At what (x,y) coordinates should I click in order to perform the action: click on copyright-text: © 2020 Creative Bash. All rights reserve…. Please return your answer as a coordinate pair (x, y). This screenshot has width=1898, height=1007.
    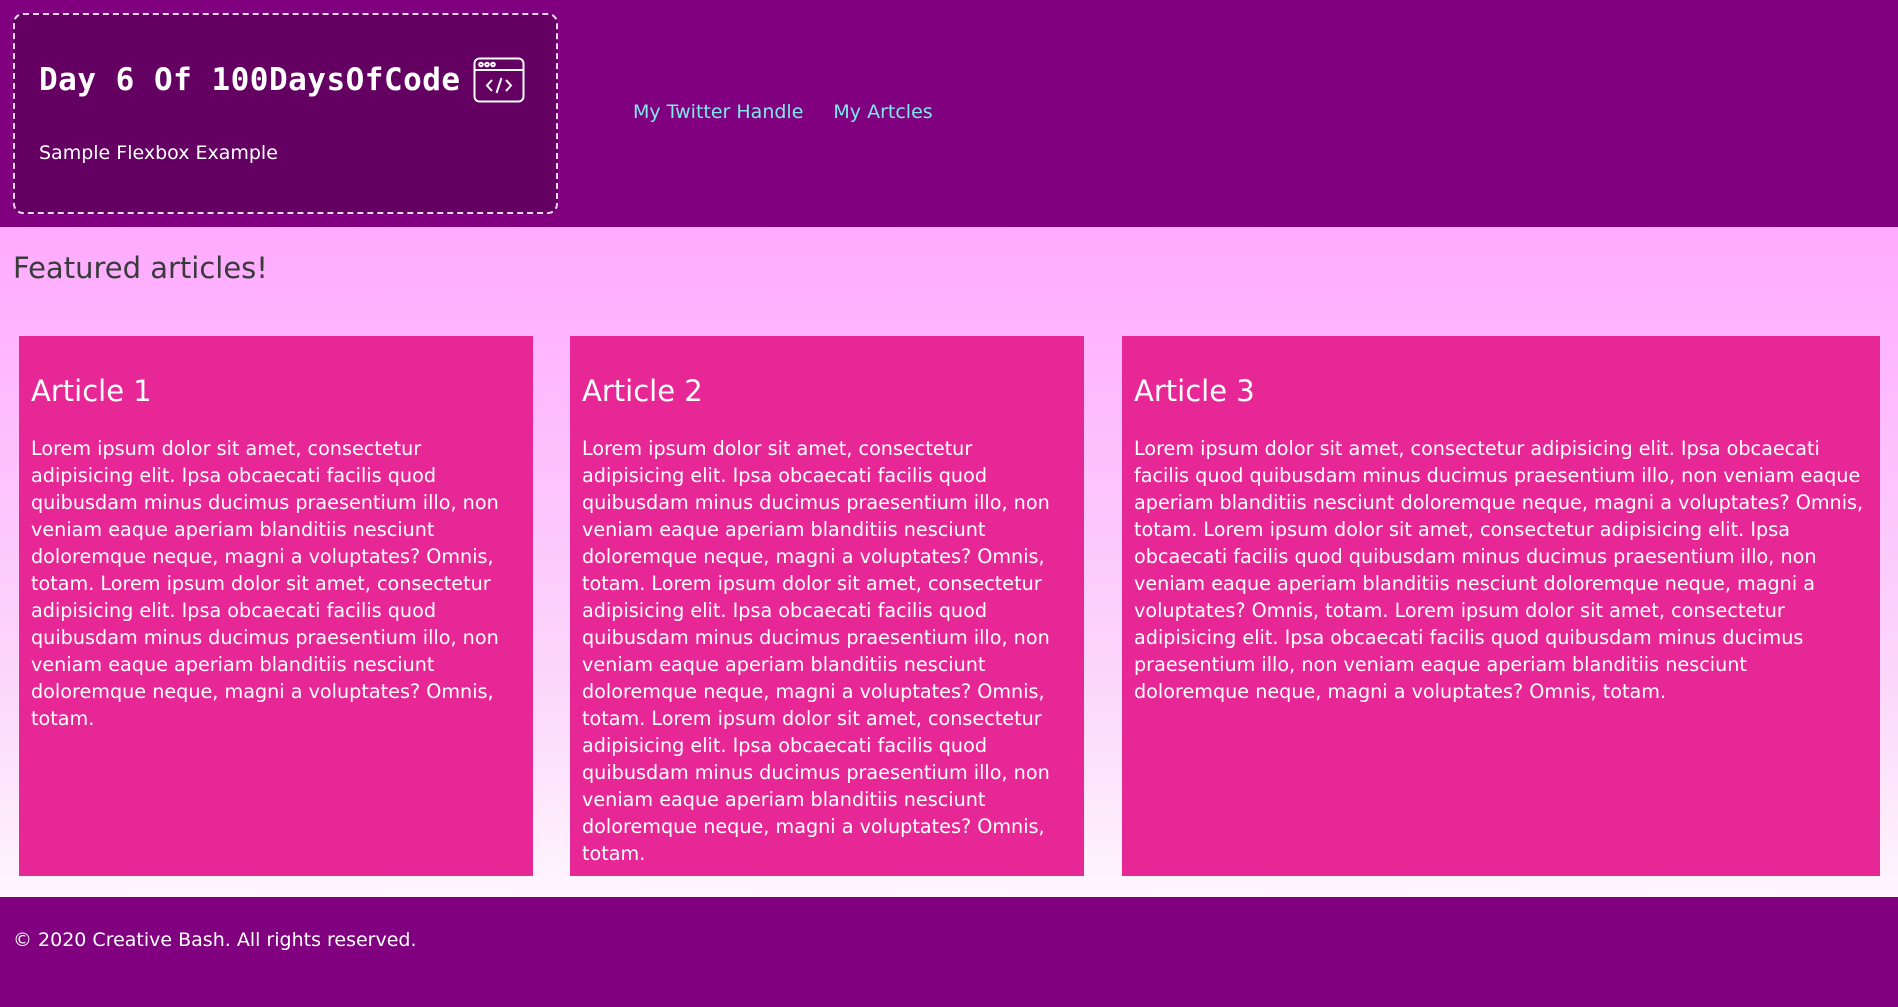
    Looking at the image, I should click on (215, 940).